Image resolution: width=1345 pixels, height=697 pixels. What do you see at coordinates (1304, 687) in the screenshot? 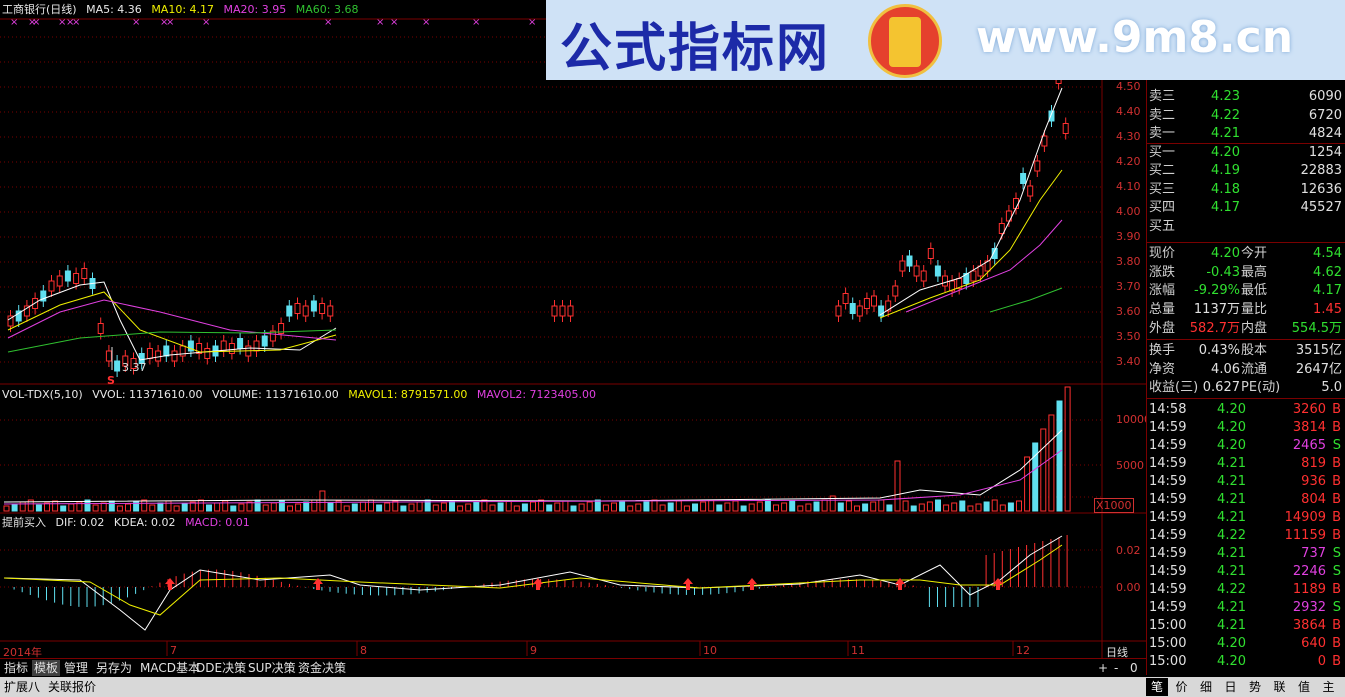
I see `quote-view-tab: 值` at bounding box center [1304, 687].